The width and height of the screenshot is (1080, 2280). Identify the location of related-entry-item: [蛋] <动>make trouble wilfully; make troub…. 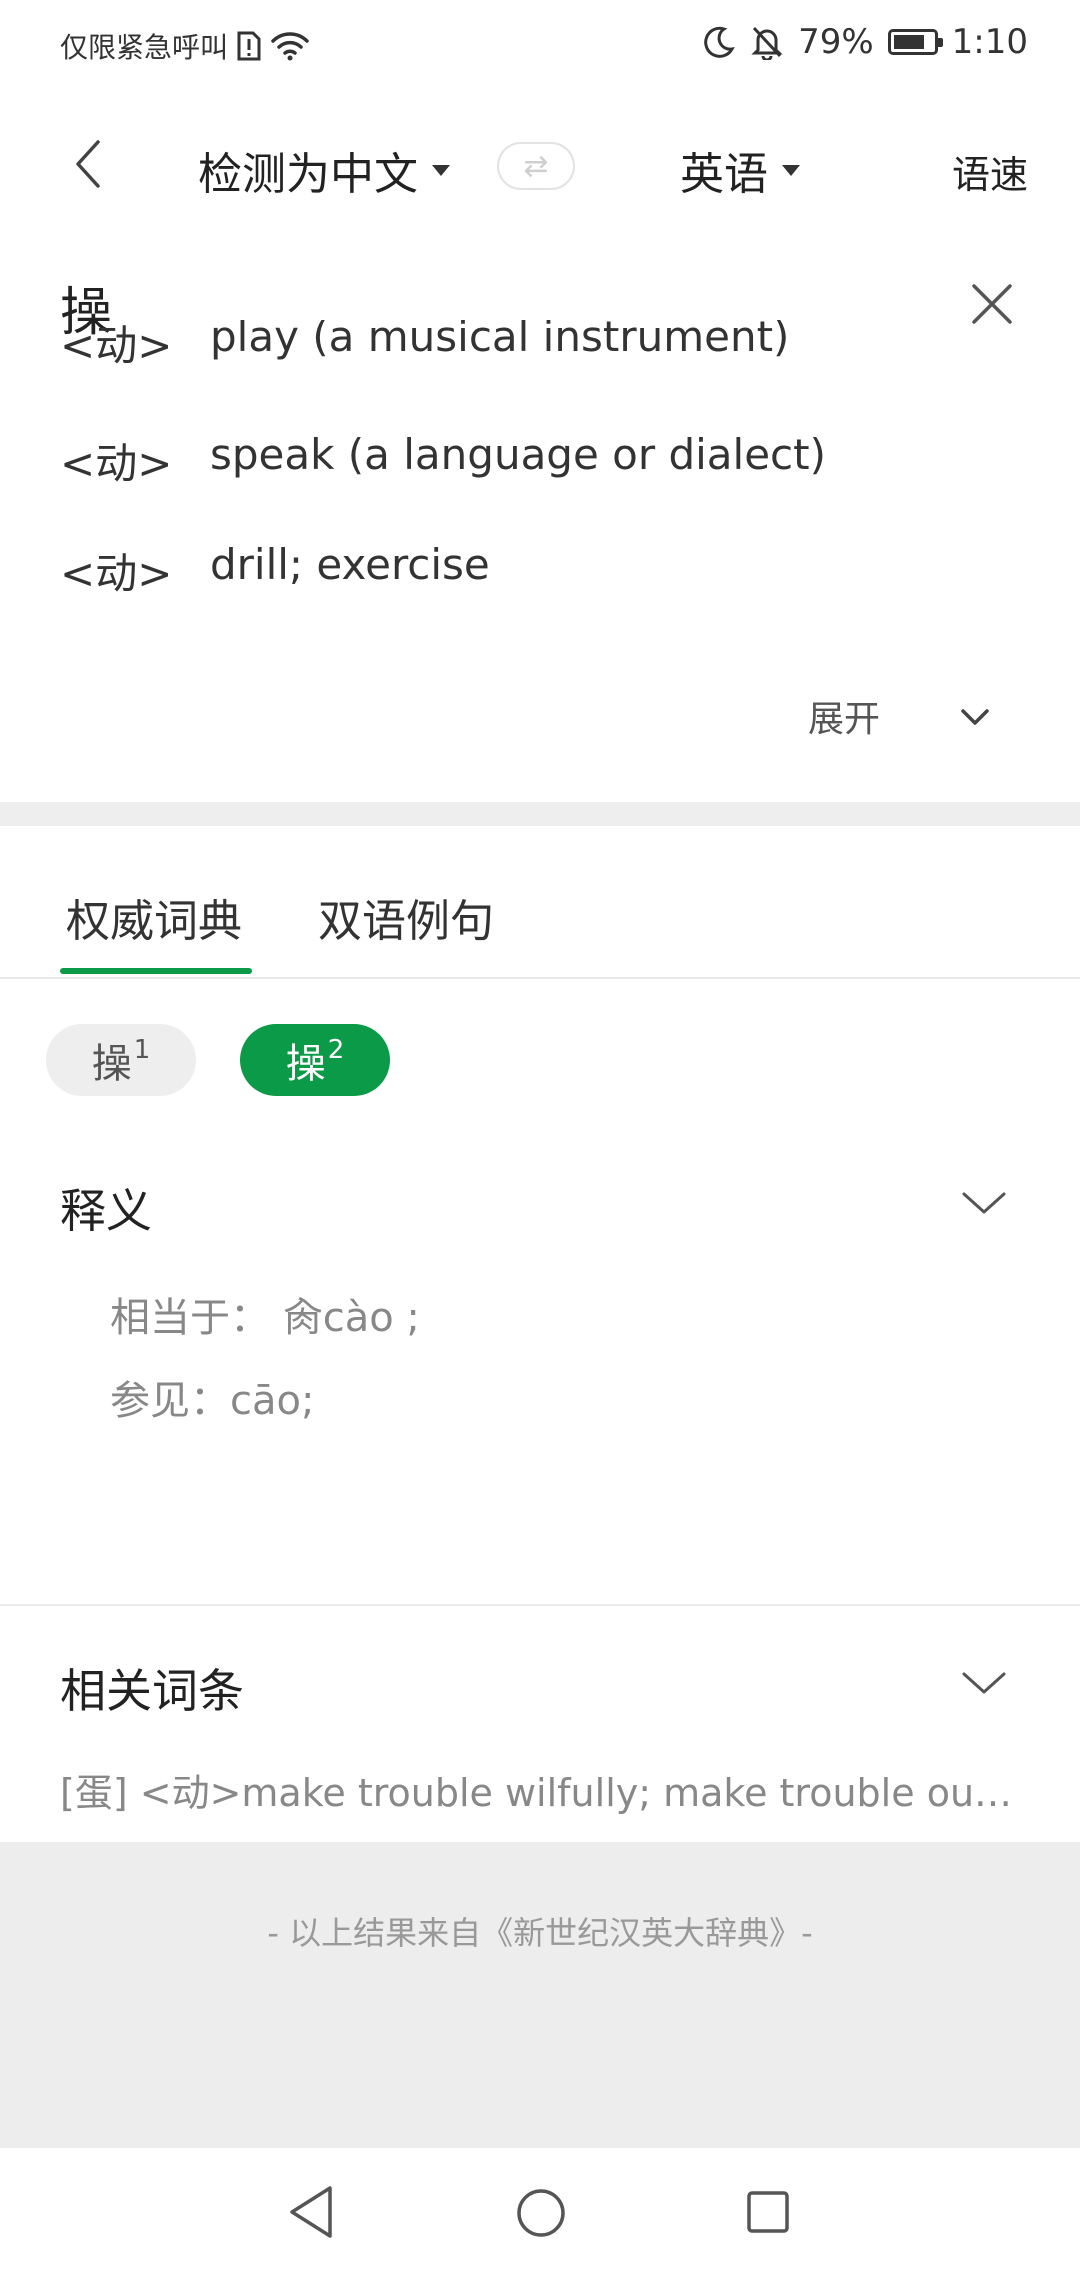
(540, 1789).